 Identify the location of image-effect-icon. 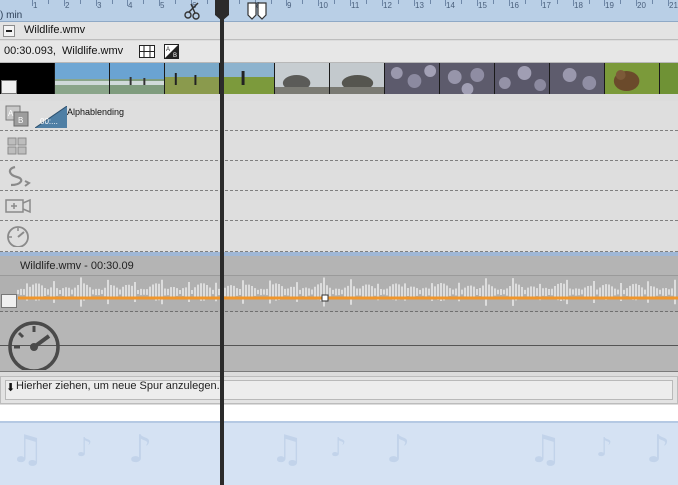
(17, 146).